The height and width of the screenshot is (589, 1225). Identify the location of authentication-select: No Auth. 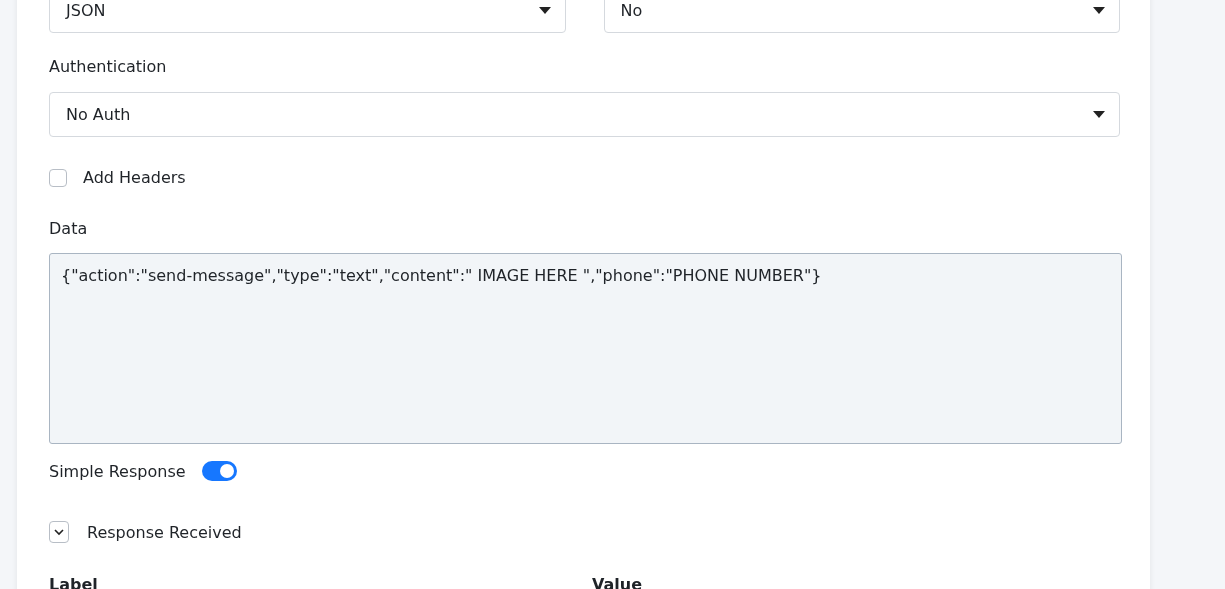
(584, 114).